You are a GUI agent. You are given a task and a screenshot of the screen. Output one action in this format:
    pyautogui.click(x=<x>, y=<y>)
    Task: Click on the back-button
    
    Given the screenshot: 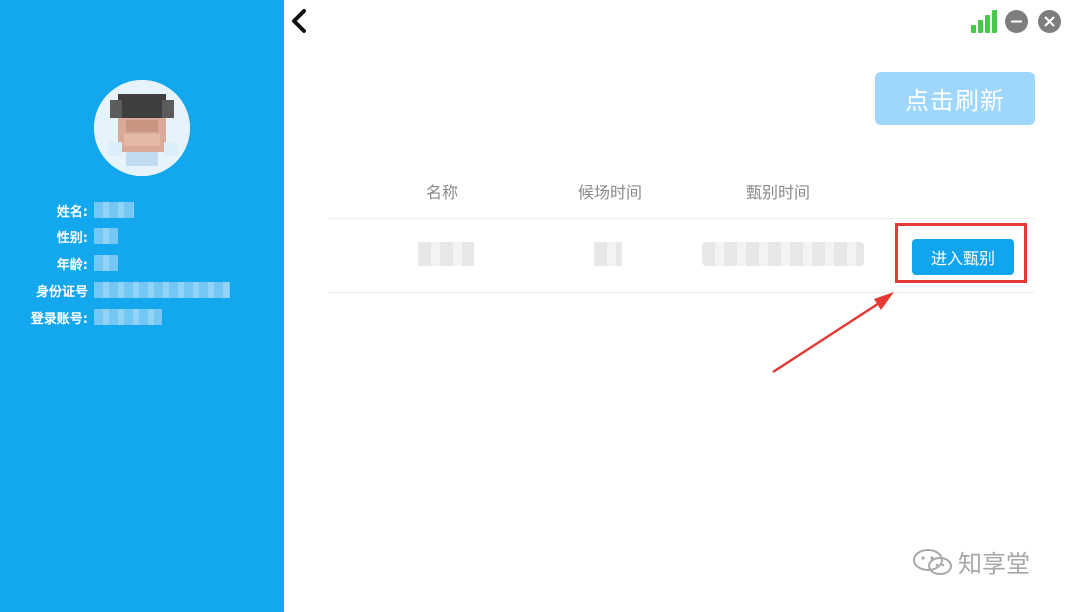 What is the action you would take?
    pyautogui.click(x=300, y=21)
    